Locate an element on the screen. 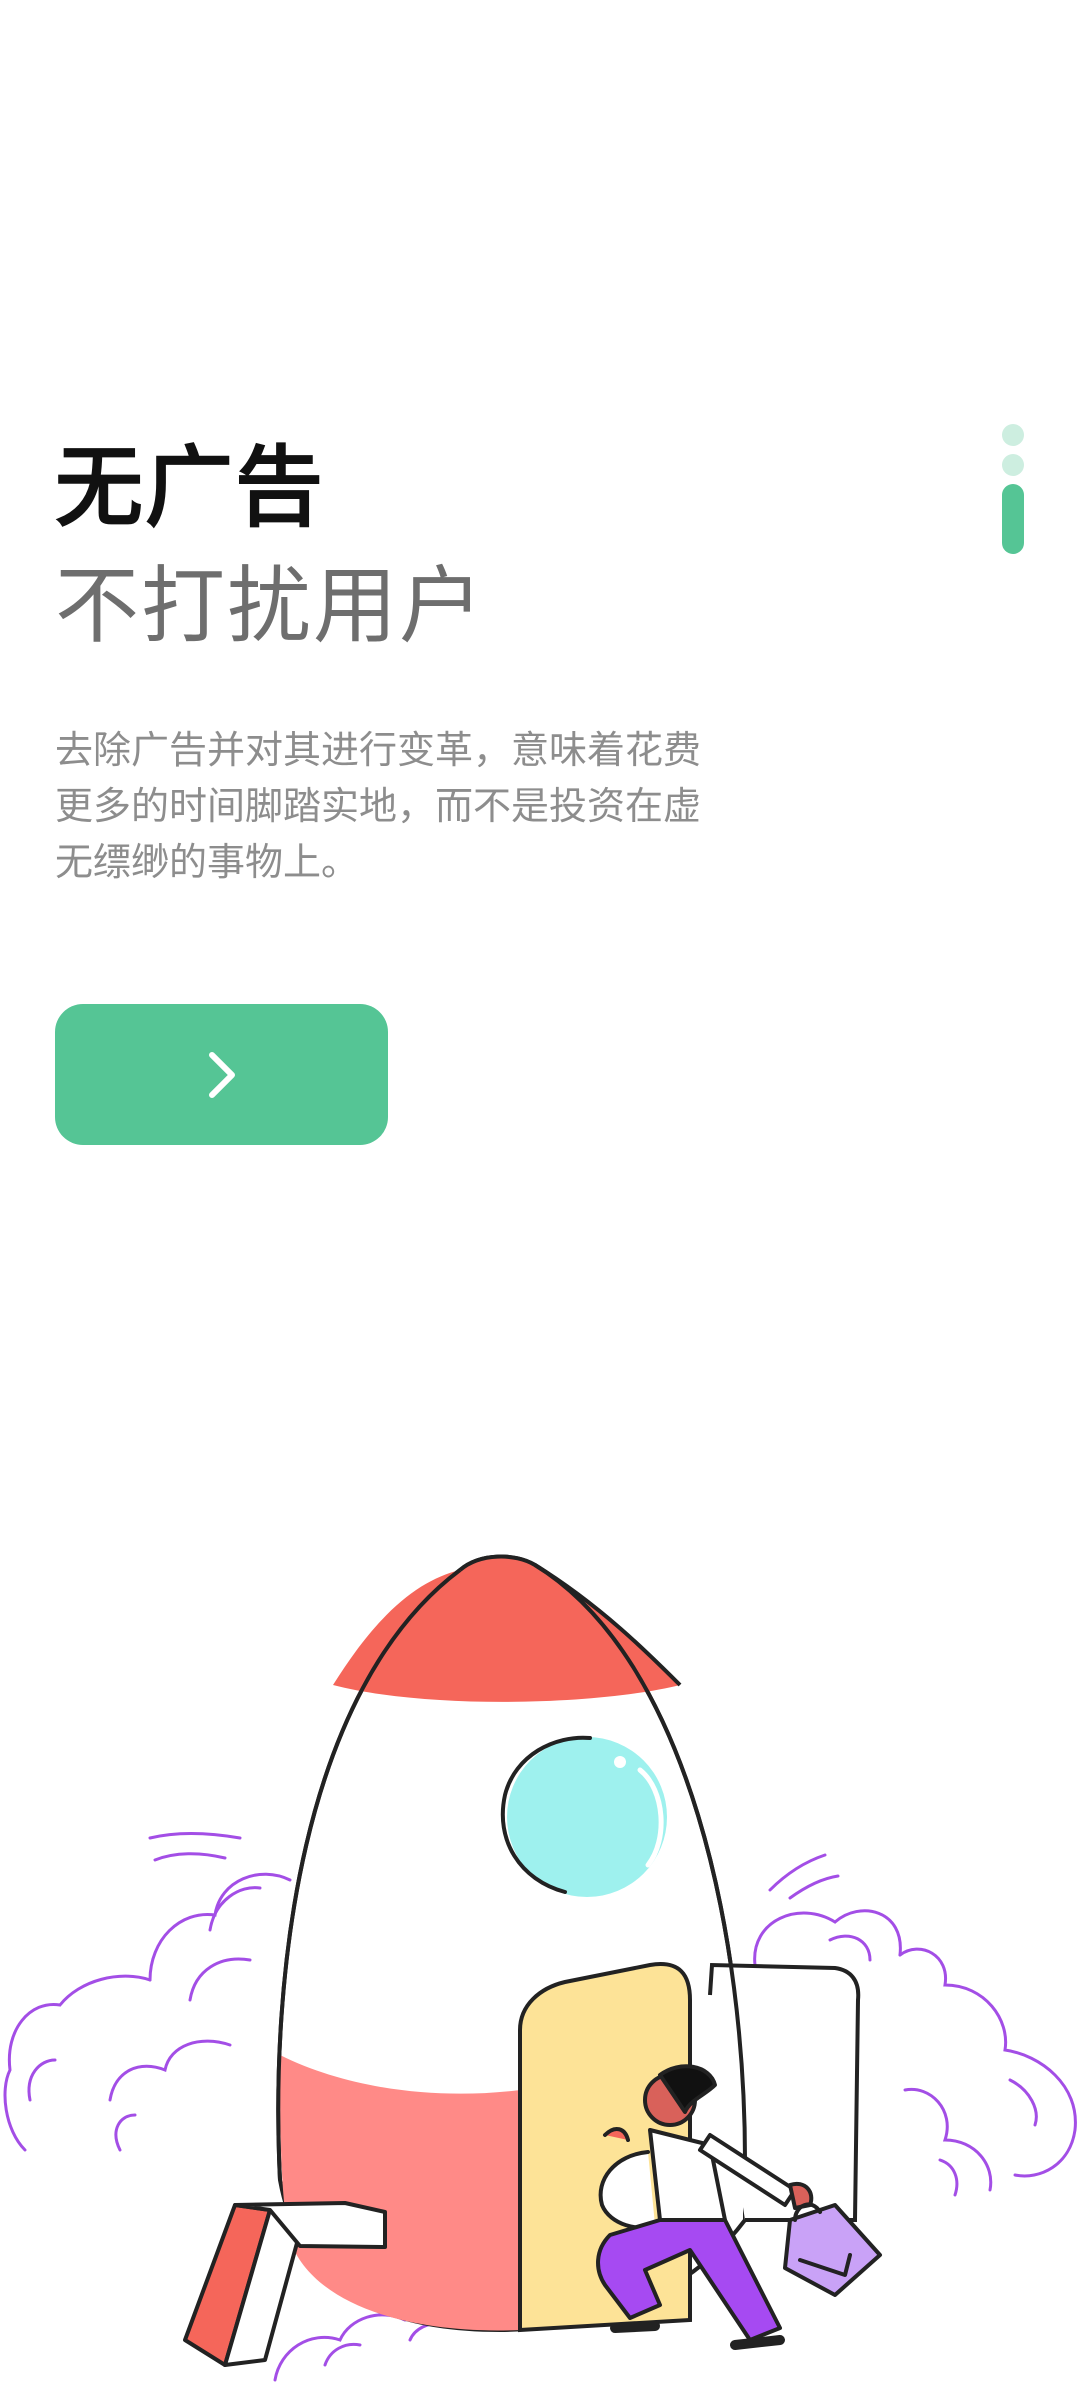 Image resolution: width=1080 pixels, height=2400 pixels. next-button is located at coordinates (221, 1074).